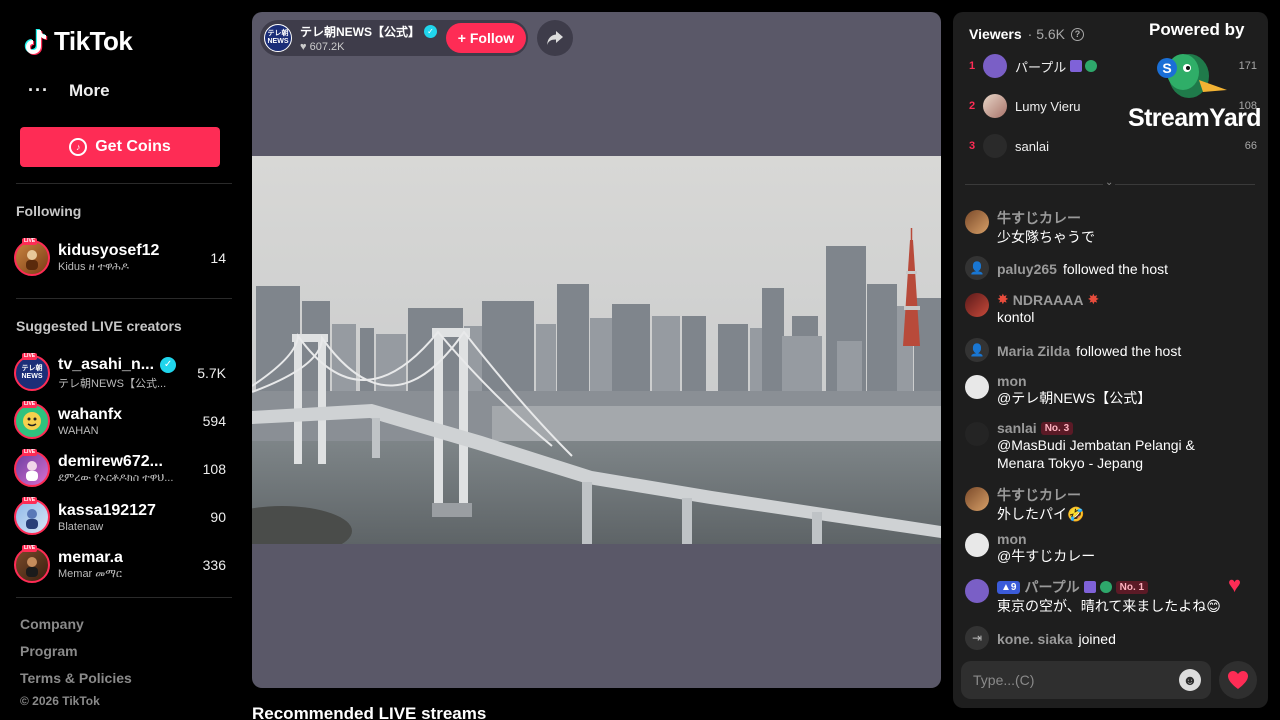  I want to click on powered-by-label: Powered by, so click(1197, 29).